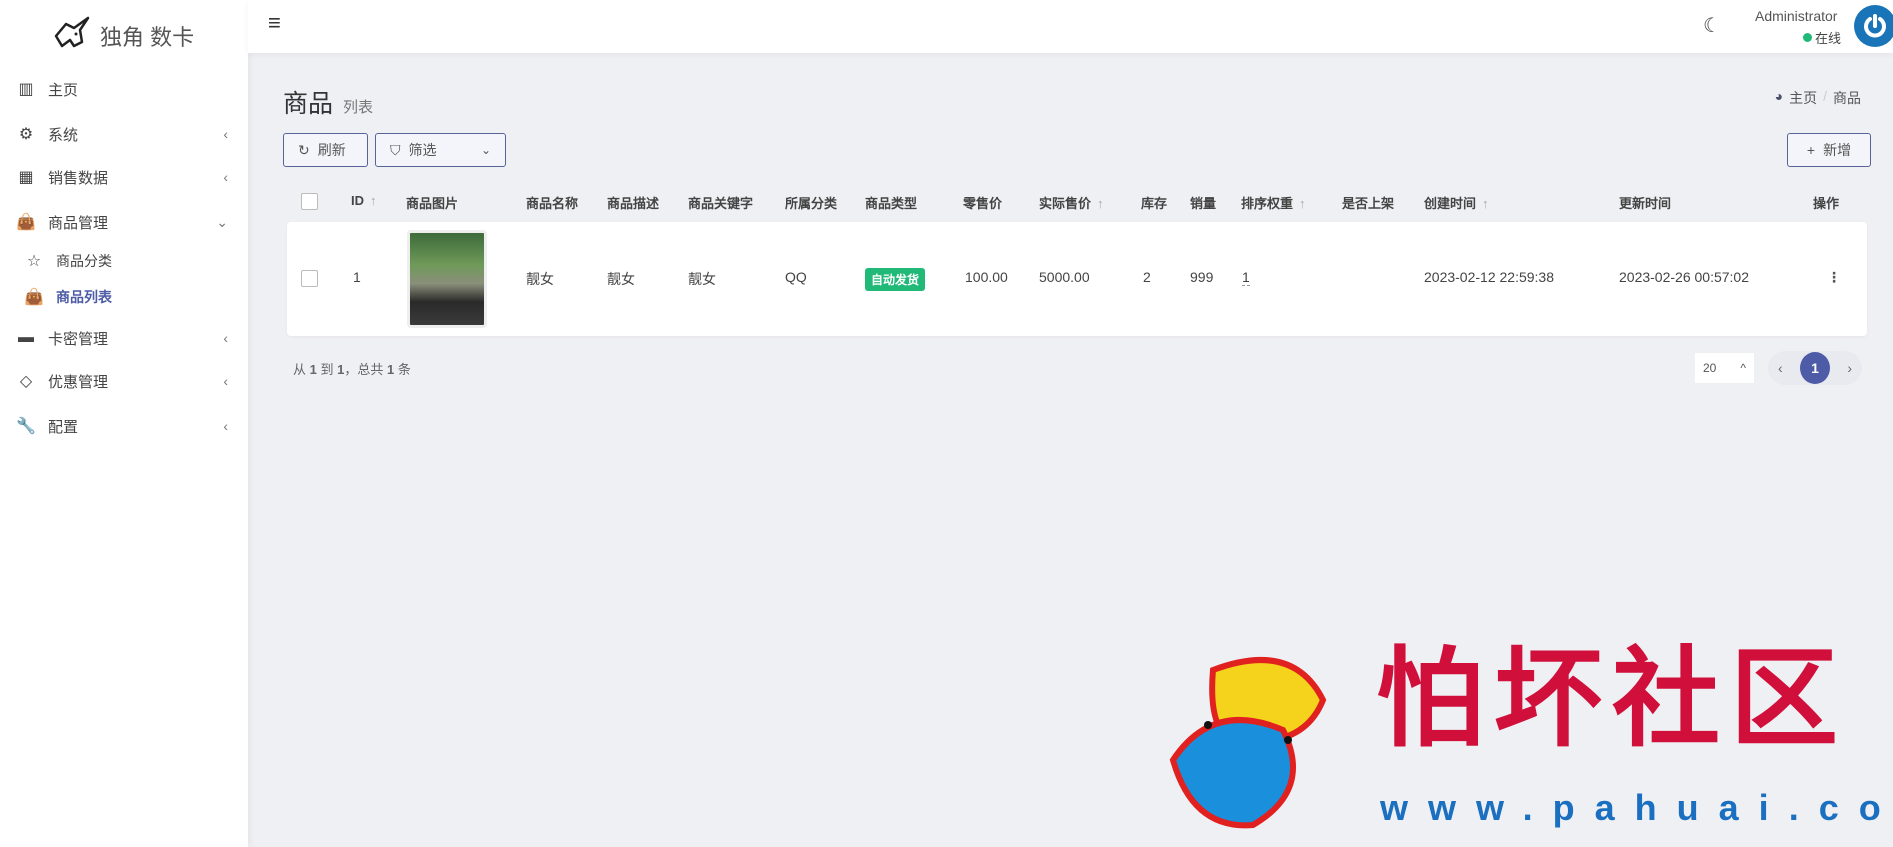 Image resolution: width=1893 pixels, height=847 pixels. I want to click on gear-icon: ⚙, so click(26, 134).